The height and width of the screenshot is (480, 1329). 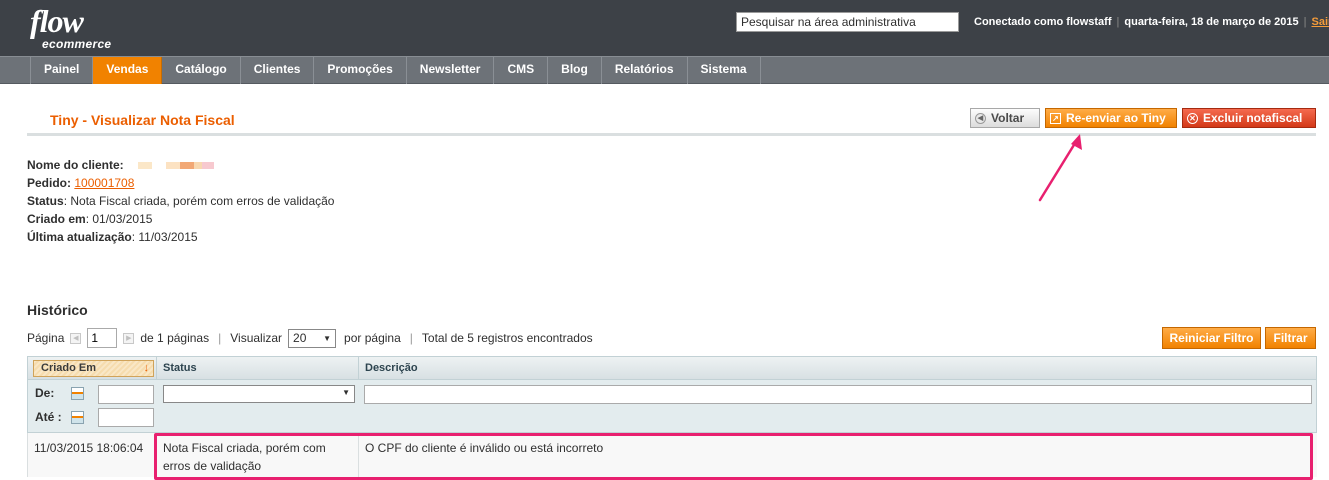 I want to click on redacted-customer-name, so click(x=175, y=166).